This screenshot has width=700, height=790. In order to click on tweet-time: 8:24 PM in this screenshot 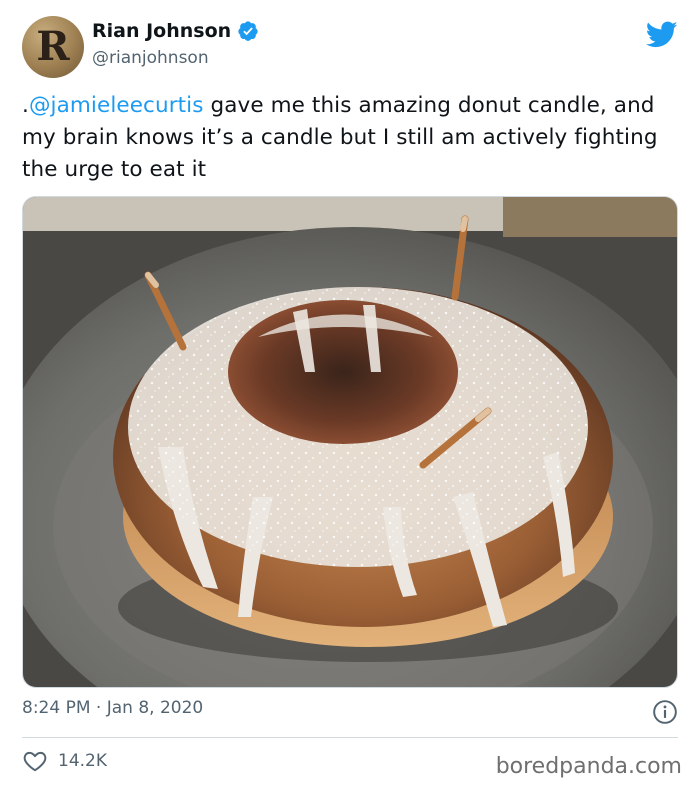, I will do `click(56, 708)`.